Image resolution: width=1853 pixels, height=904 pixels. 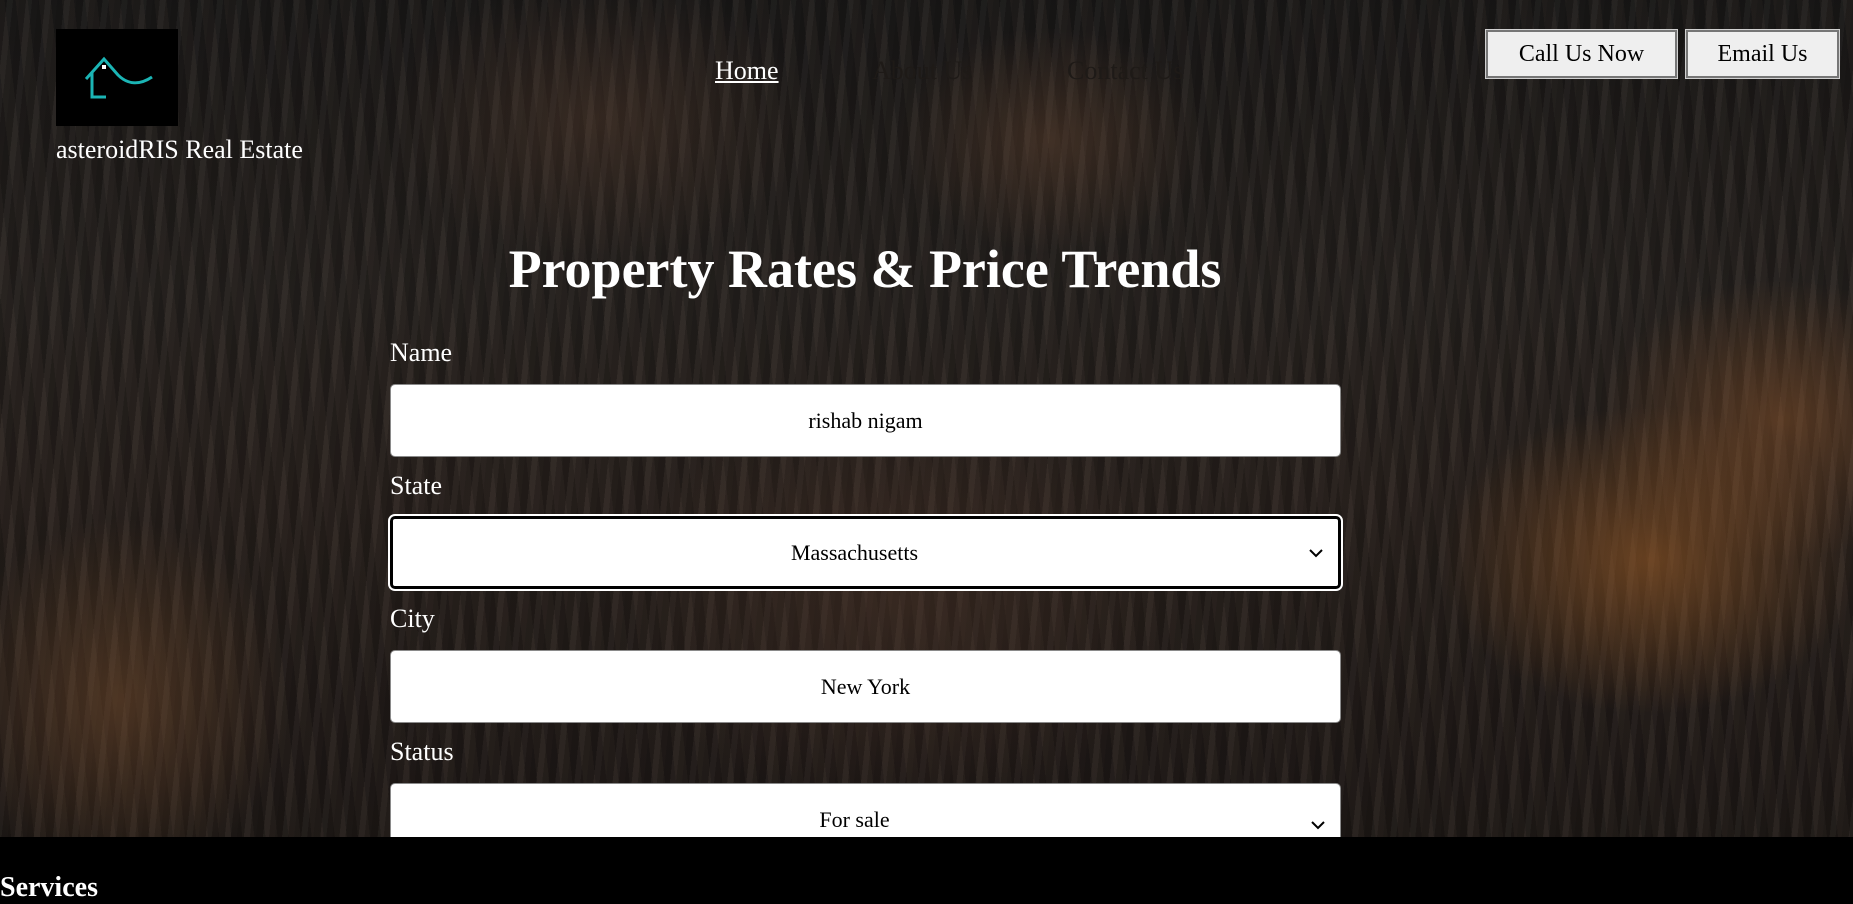 I want to click on state-label: State, so click(x=416, y=485).